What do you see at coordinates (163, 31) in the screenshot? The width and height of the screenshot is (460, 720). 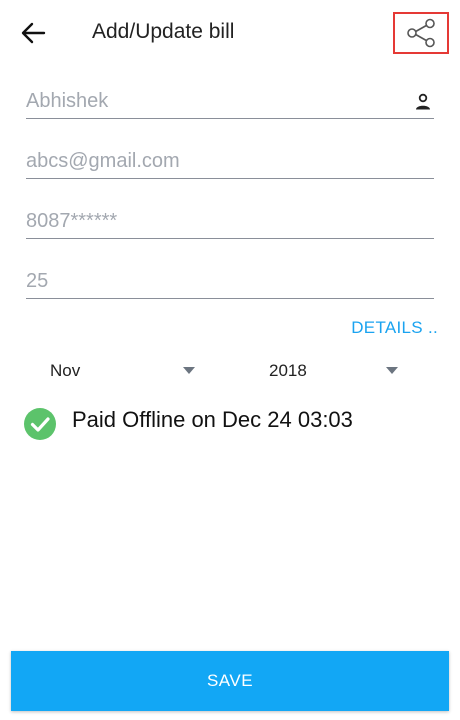 I see `page-title: Add/Update bill` at bounding box center [163, 31].